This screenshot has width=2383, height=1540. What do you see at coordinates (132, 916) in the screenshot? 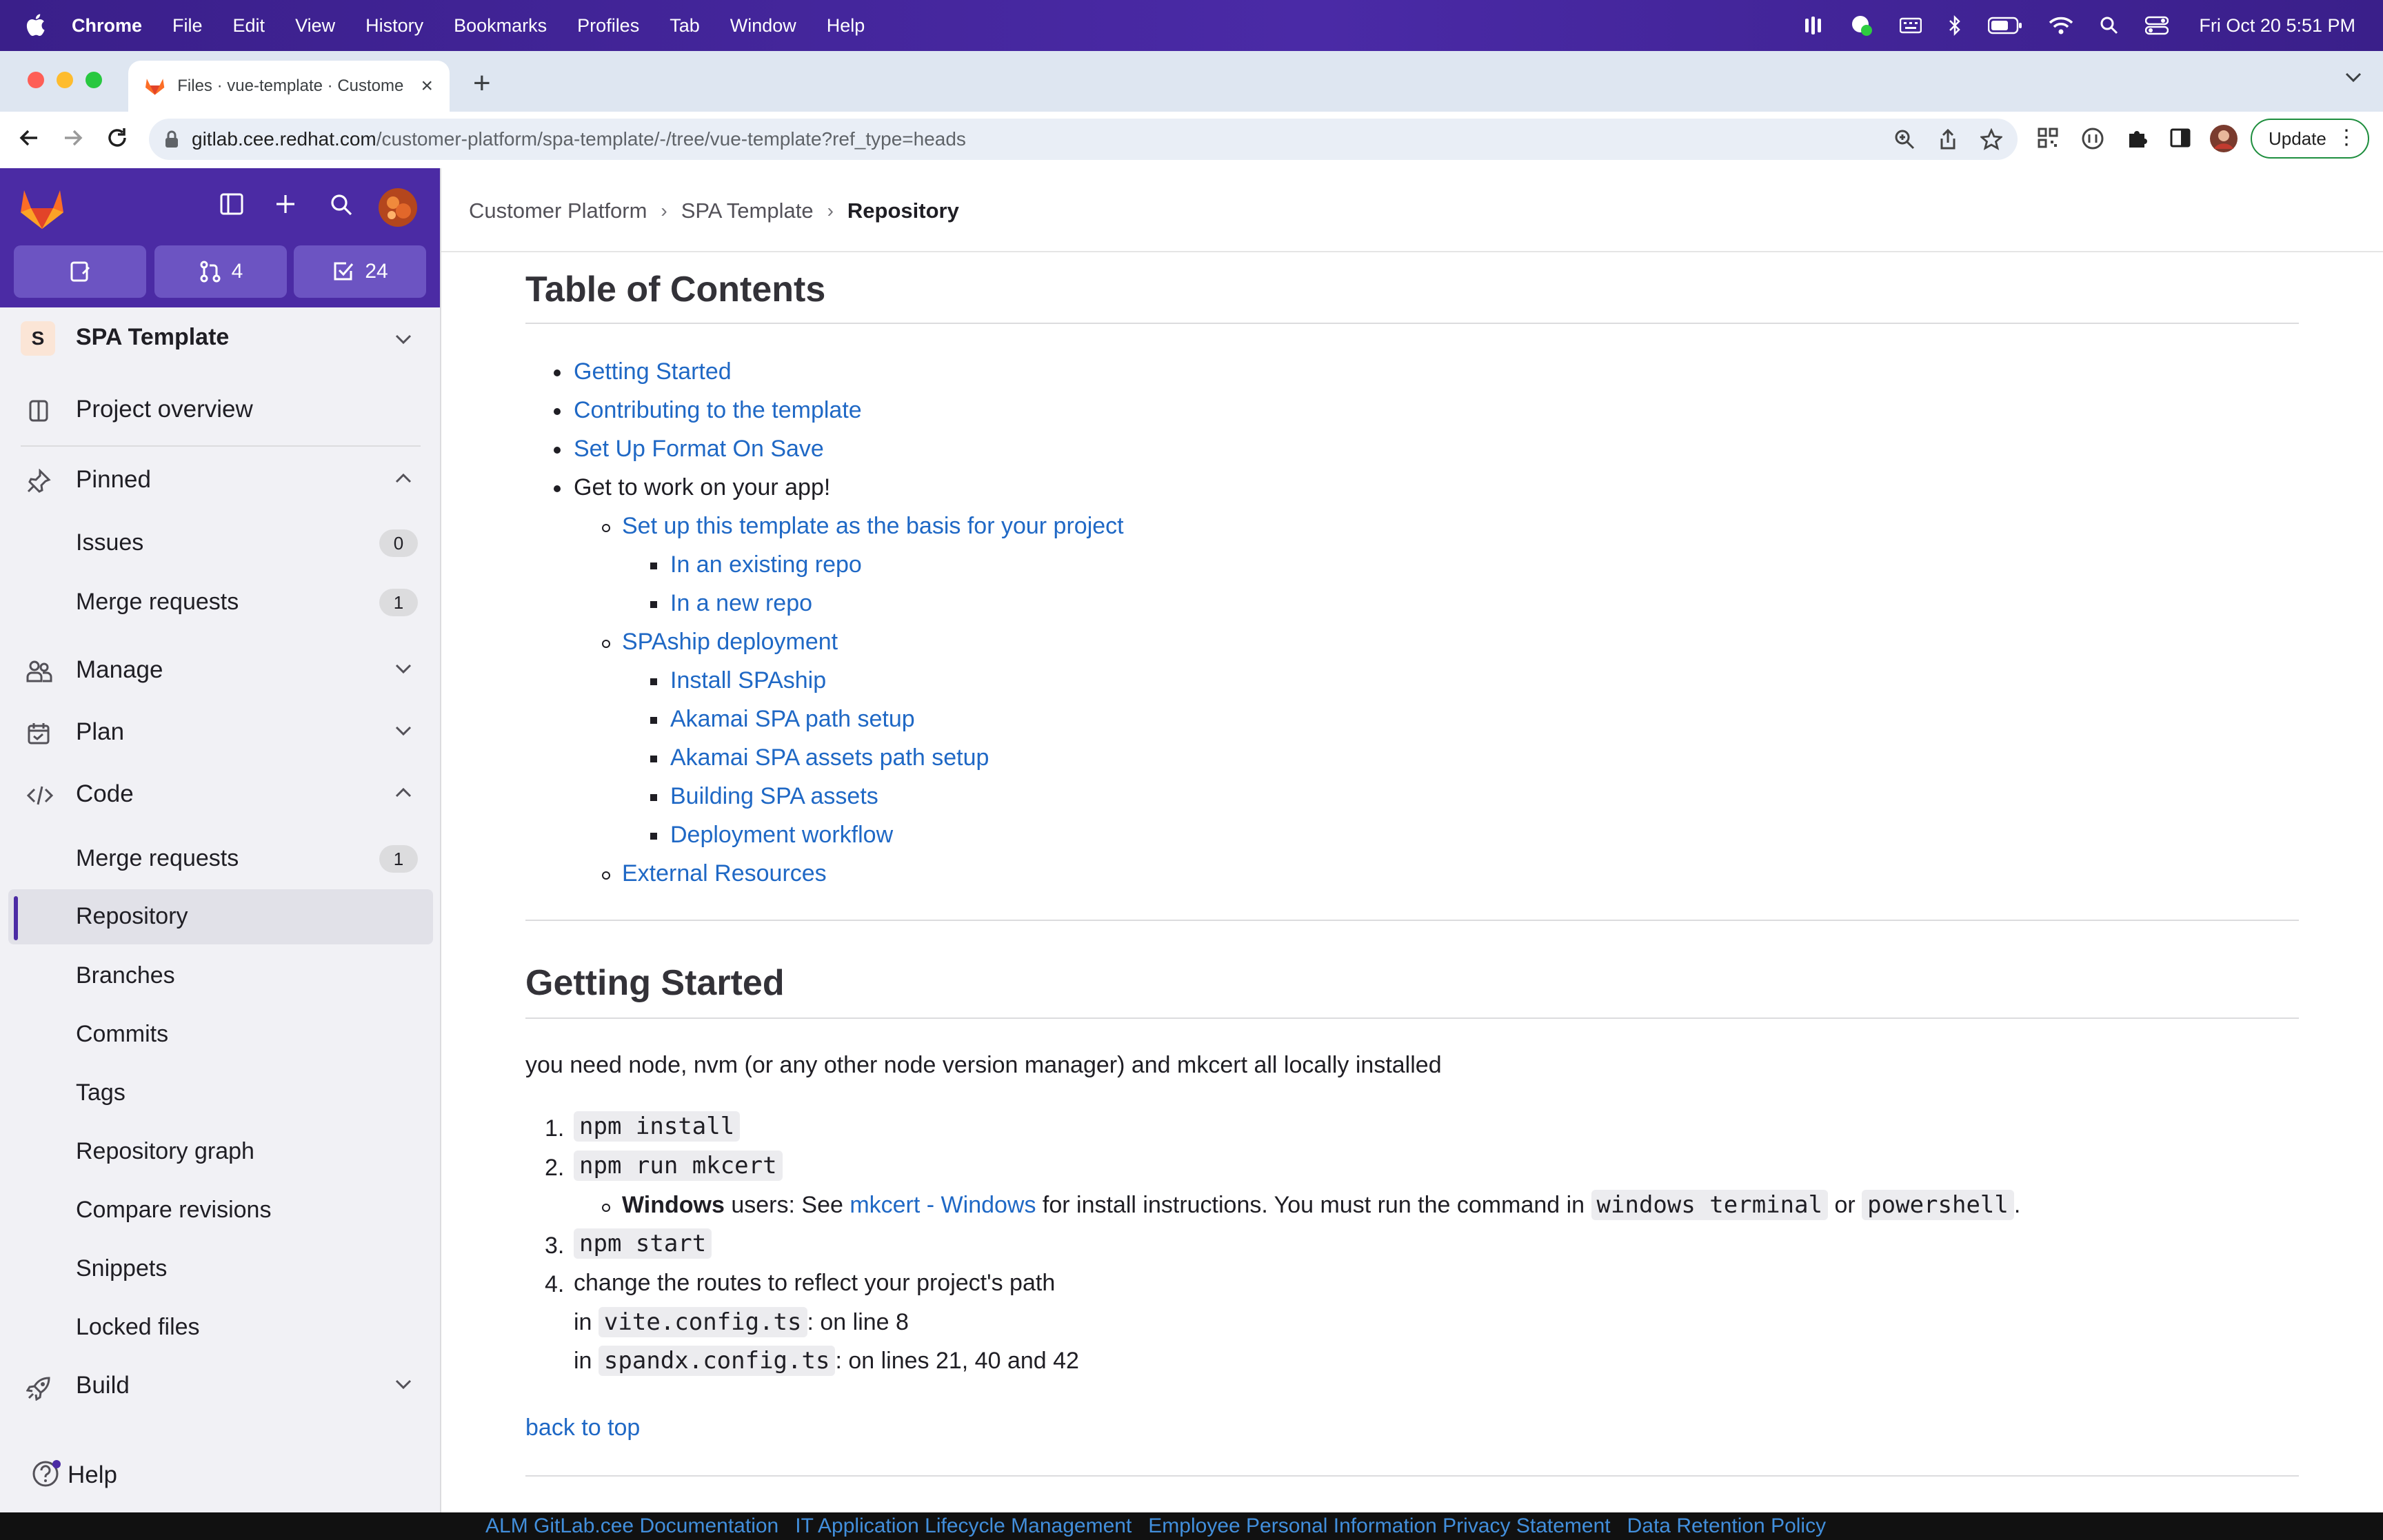
I see `sidebar-item-label: Repository` at bounding box center [132, 916].